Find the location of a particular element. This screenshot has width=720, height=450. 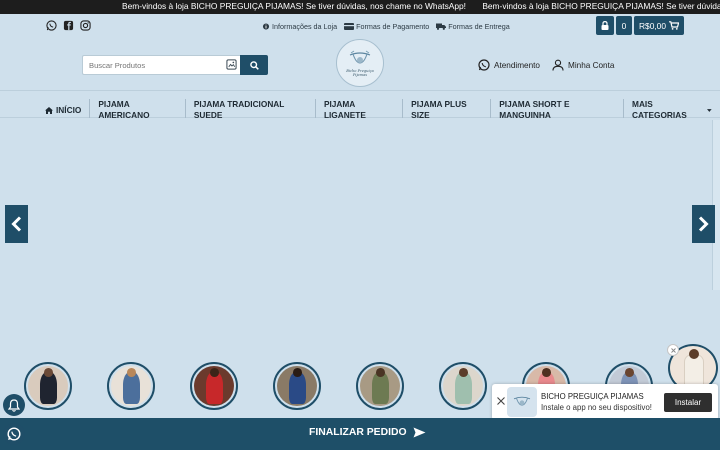

payment-label: Formas de Pagamento is located at coordinates (393, 26).